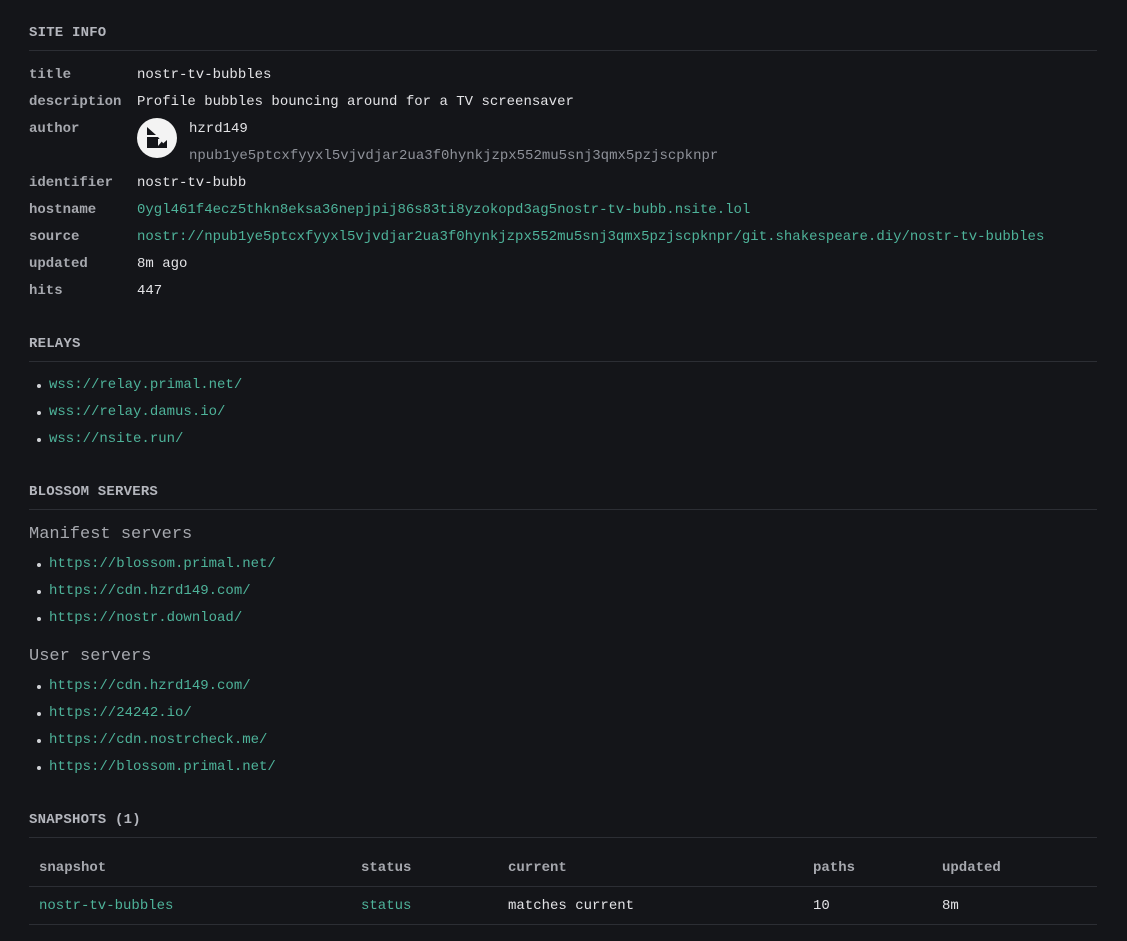 The height and width of the screenshot is (941, 1127). What do you see at coordinates (567, 412) in the screenshot?
I see `list-item: wss://relay.damus.io/` at bounding box center [567, 412].